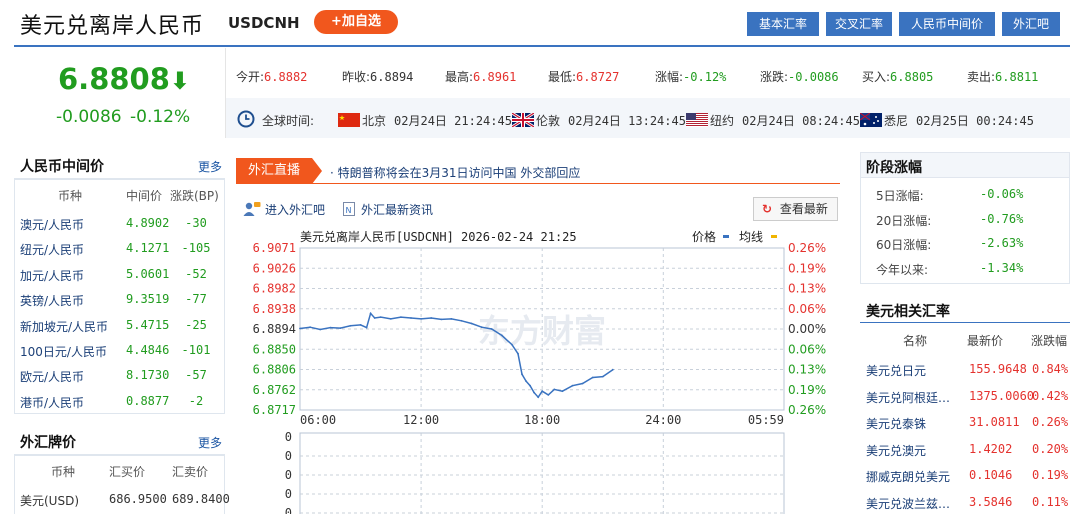 The width and height of the screenshot is (1080, 514). What do you see at coordinates (295, 209) in the screenshot?
I see `enter-forum-link: 进入外汇吧` at bounding box center [295, 209].